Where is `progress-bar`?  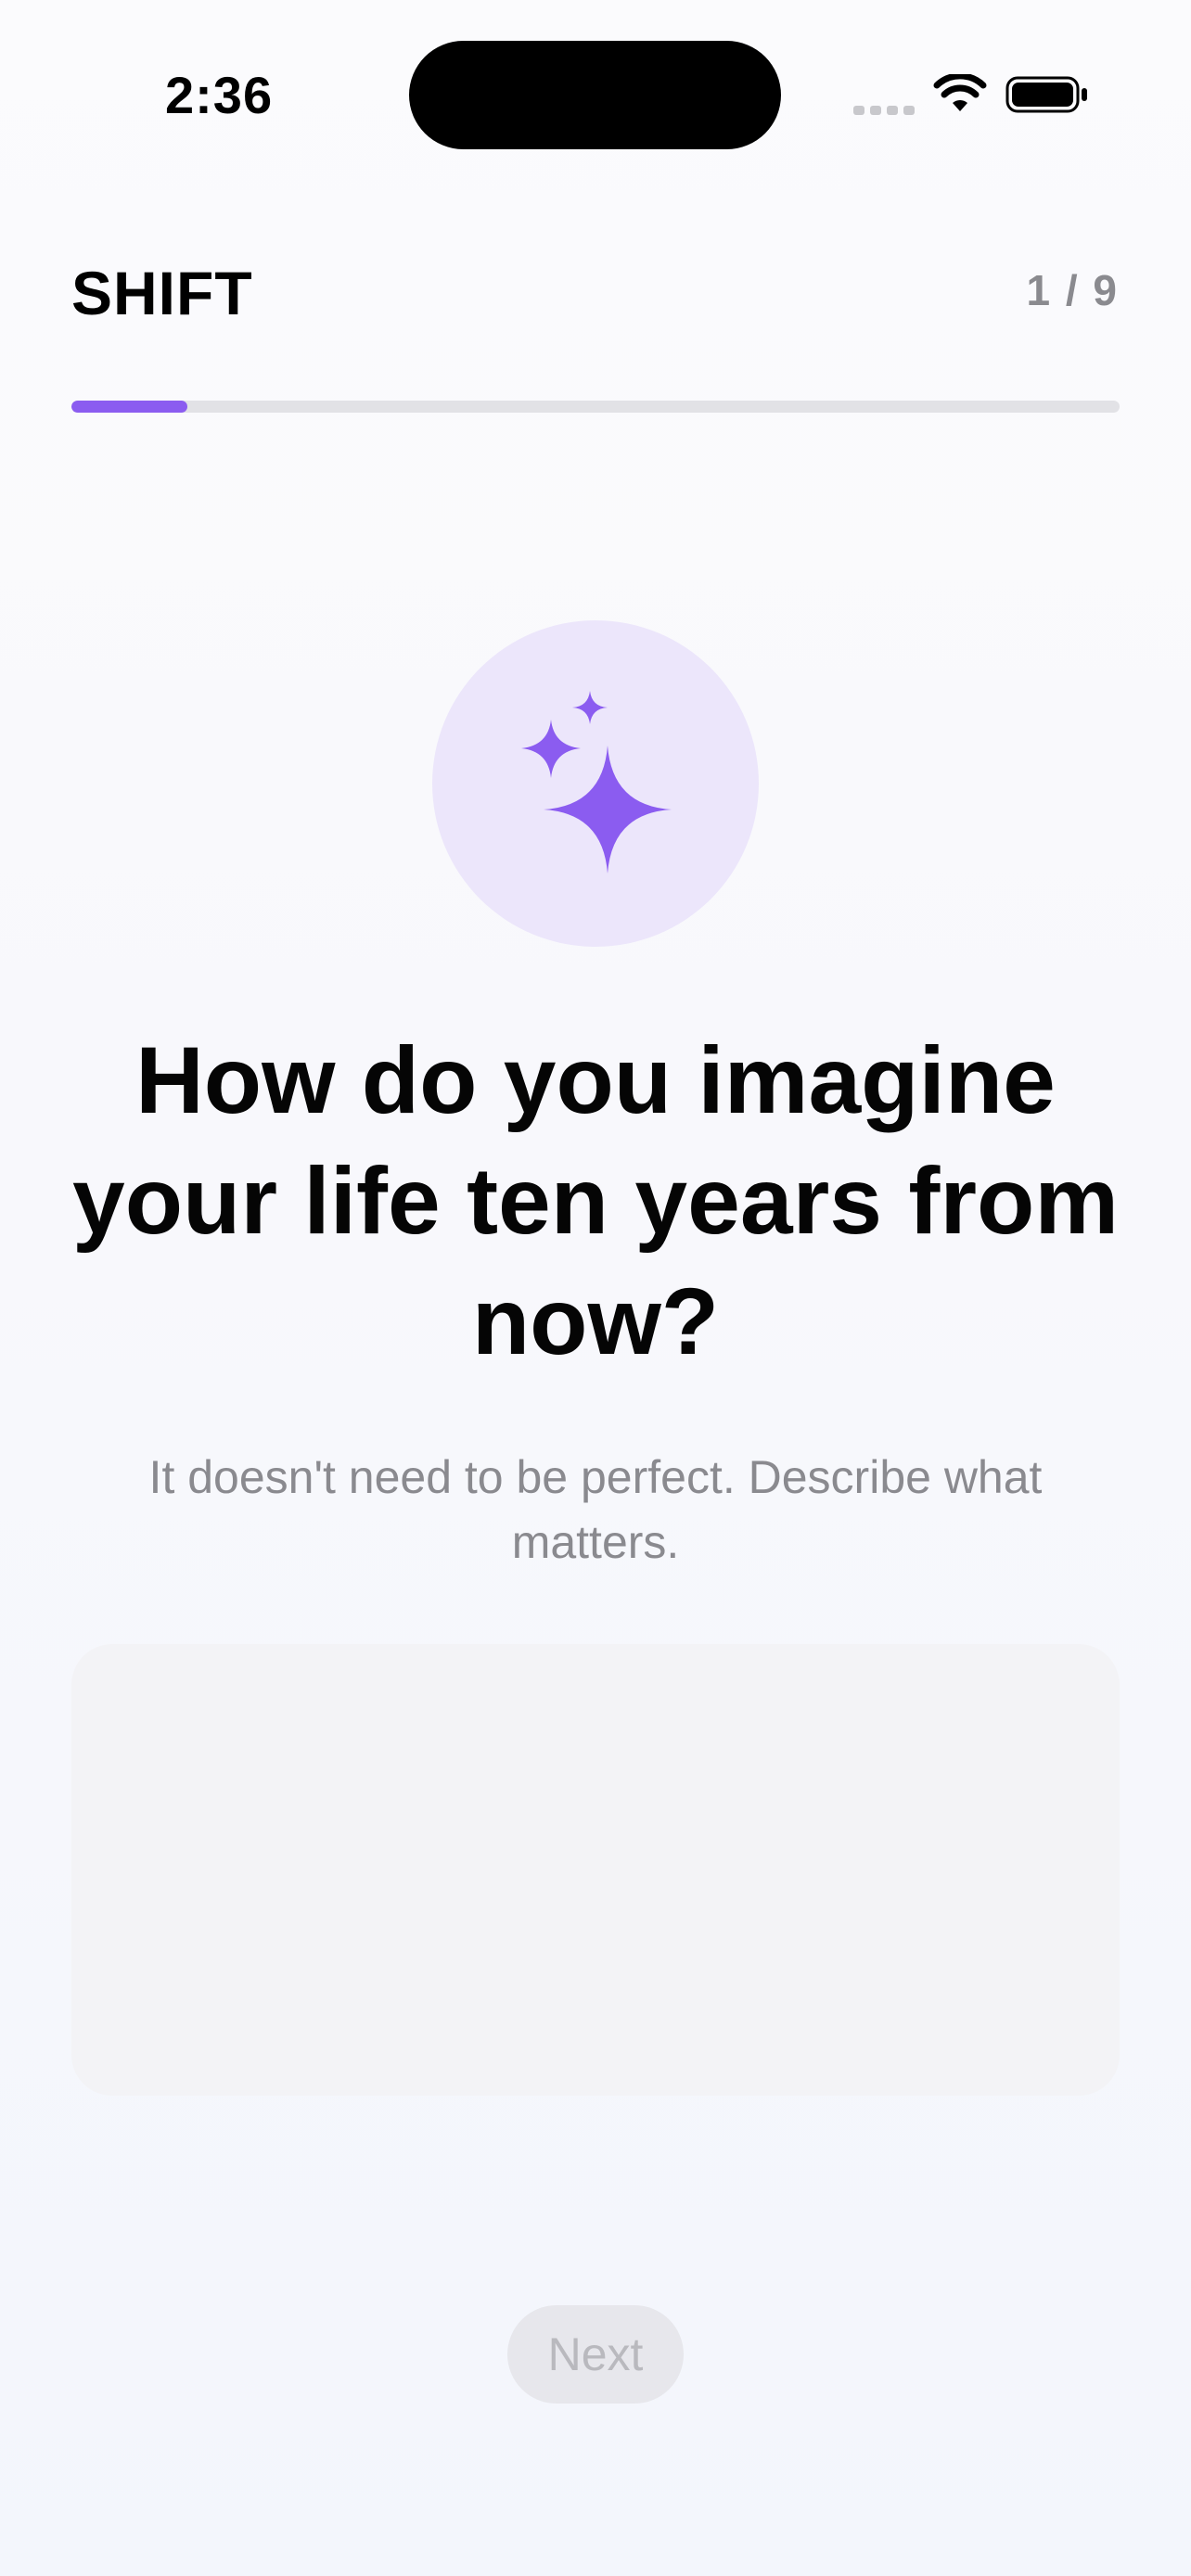
progress-bar is located at coordinates (595, 407).